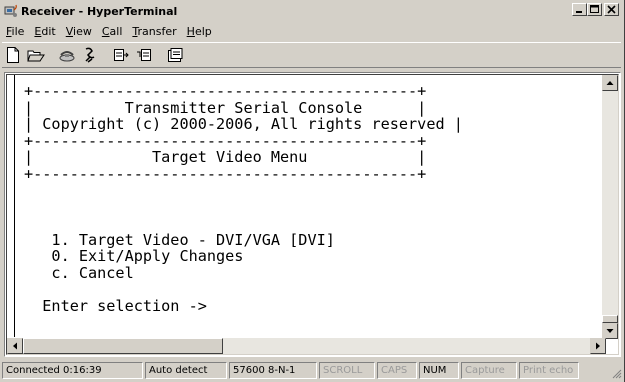 This screenshot has height=382, width=625. What do you see at coordinates (105, 31) in the screenshot?
I see `menu-accelerator: C` at bounding box center [105, 31].